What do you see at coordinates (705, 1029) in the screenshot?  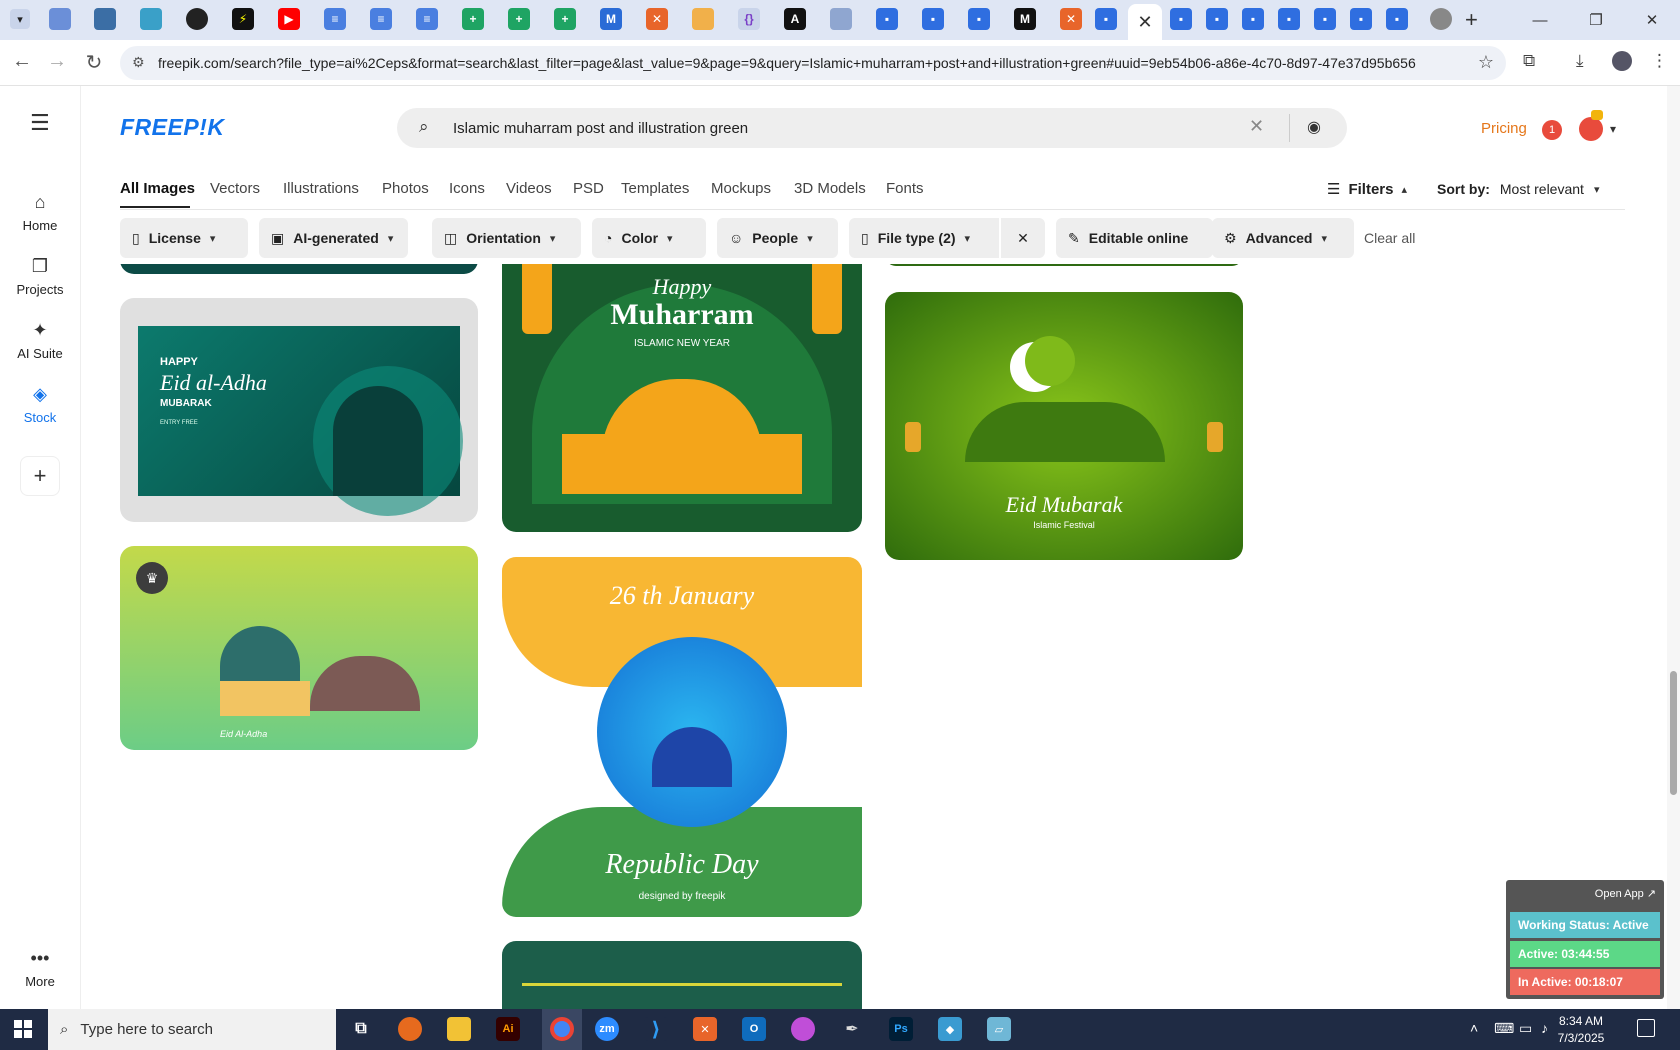 I see `xampp-icon: ✕` at bounding box center [705, 1029].